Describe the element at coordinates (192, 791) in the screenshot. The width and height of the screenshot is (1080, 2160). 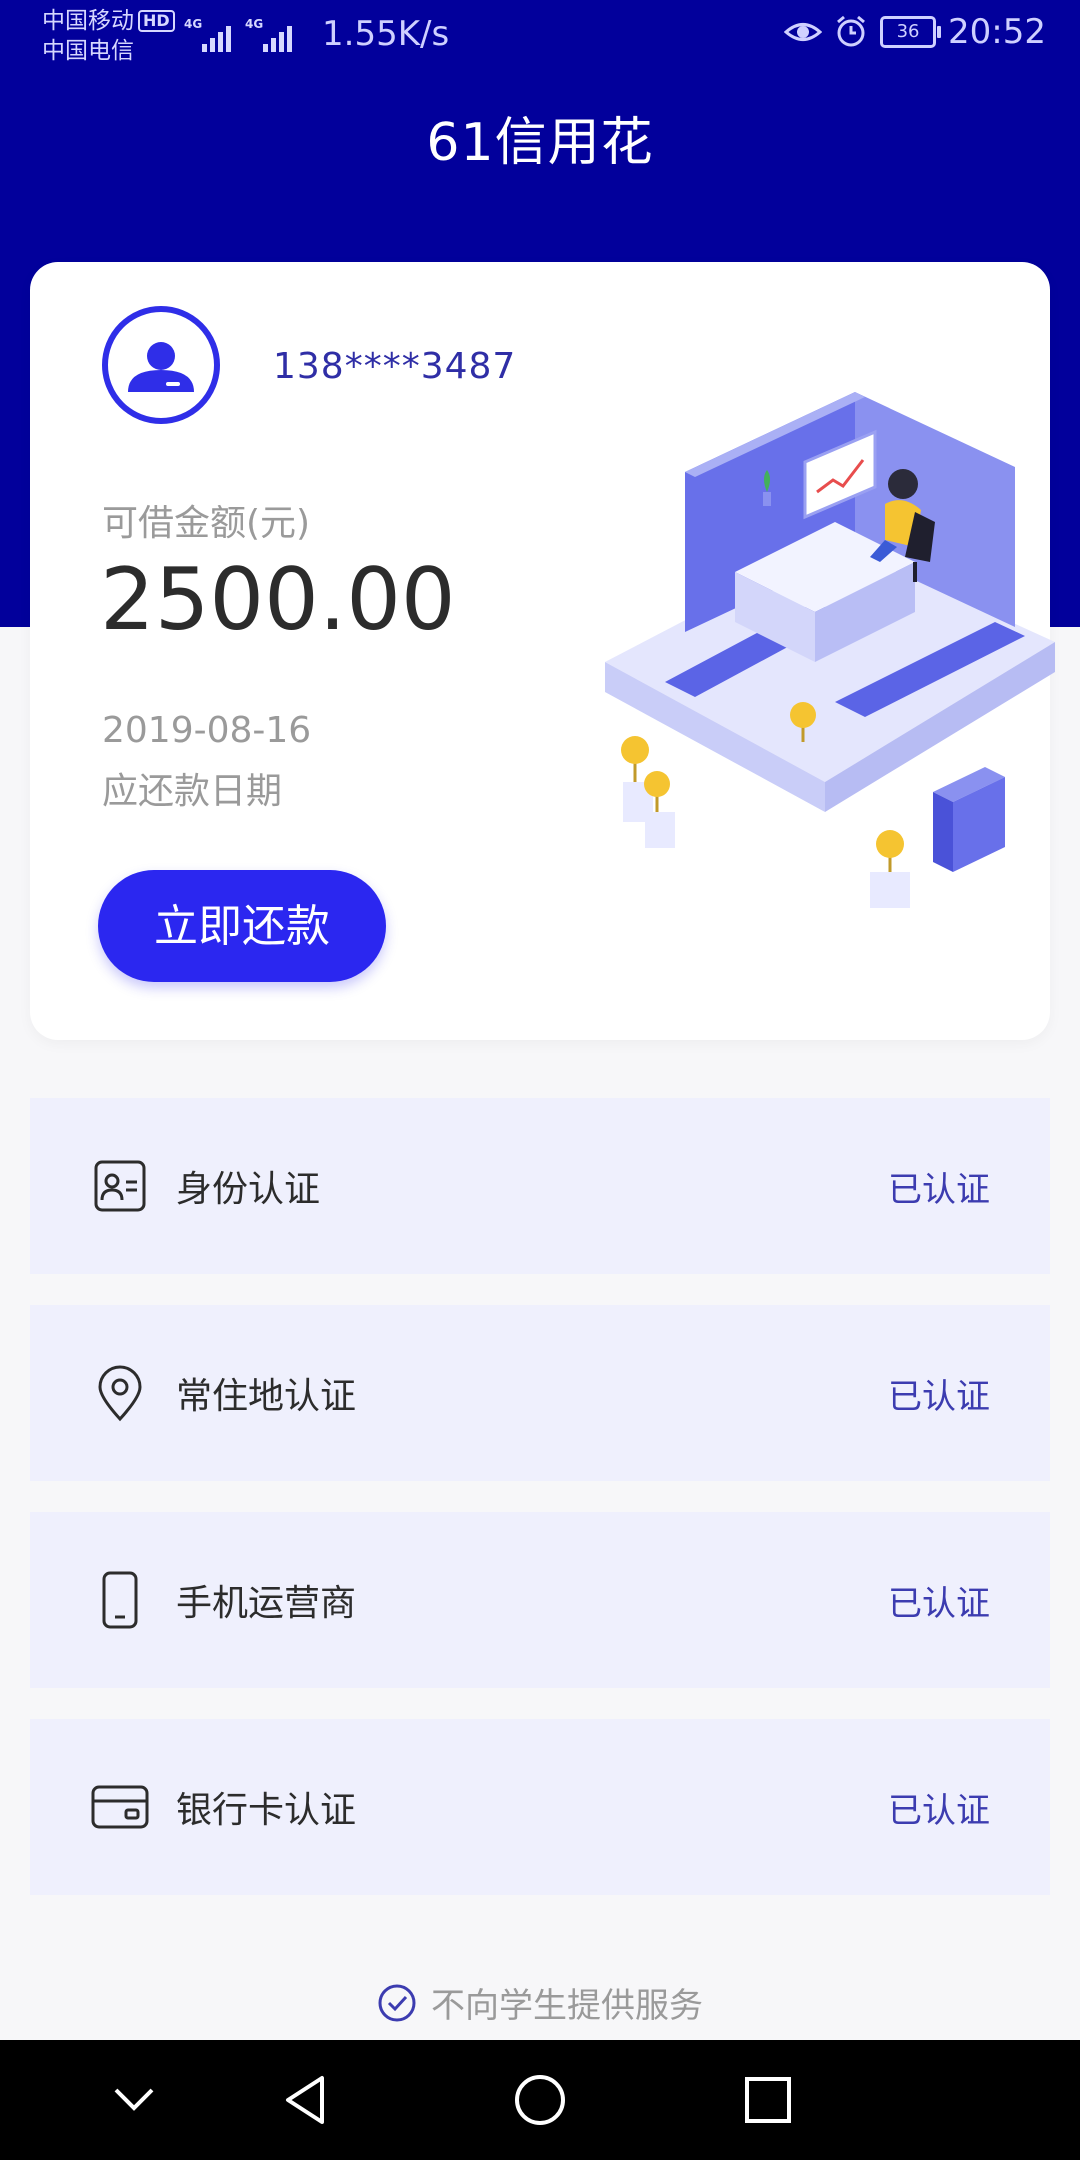
I see `due-date-label: 应还款日期` at that location.